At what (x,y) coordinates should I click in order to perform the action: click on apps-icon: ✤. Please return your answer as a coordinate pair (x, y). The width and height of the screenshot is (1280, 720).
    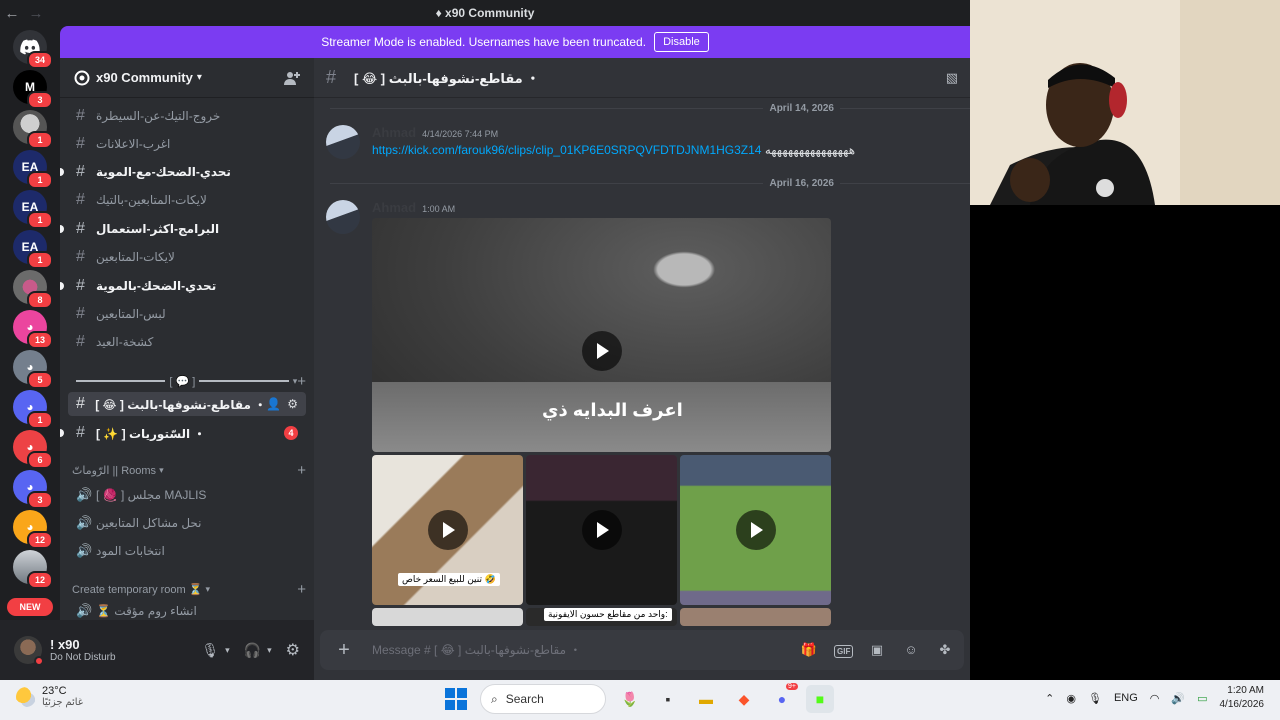
    Looking at the image, I should click on (945, 650).